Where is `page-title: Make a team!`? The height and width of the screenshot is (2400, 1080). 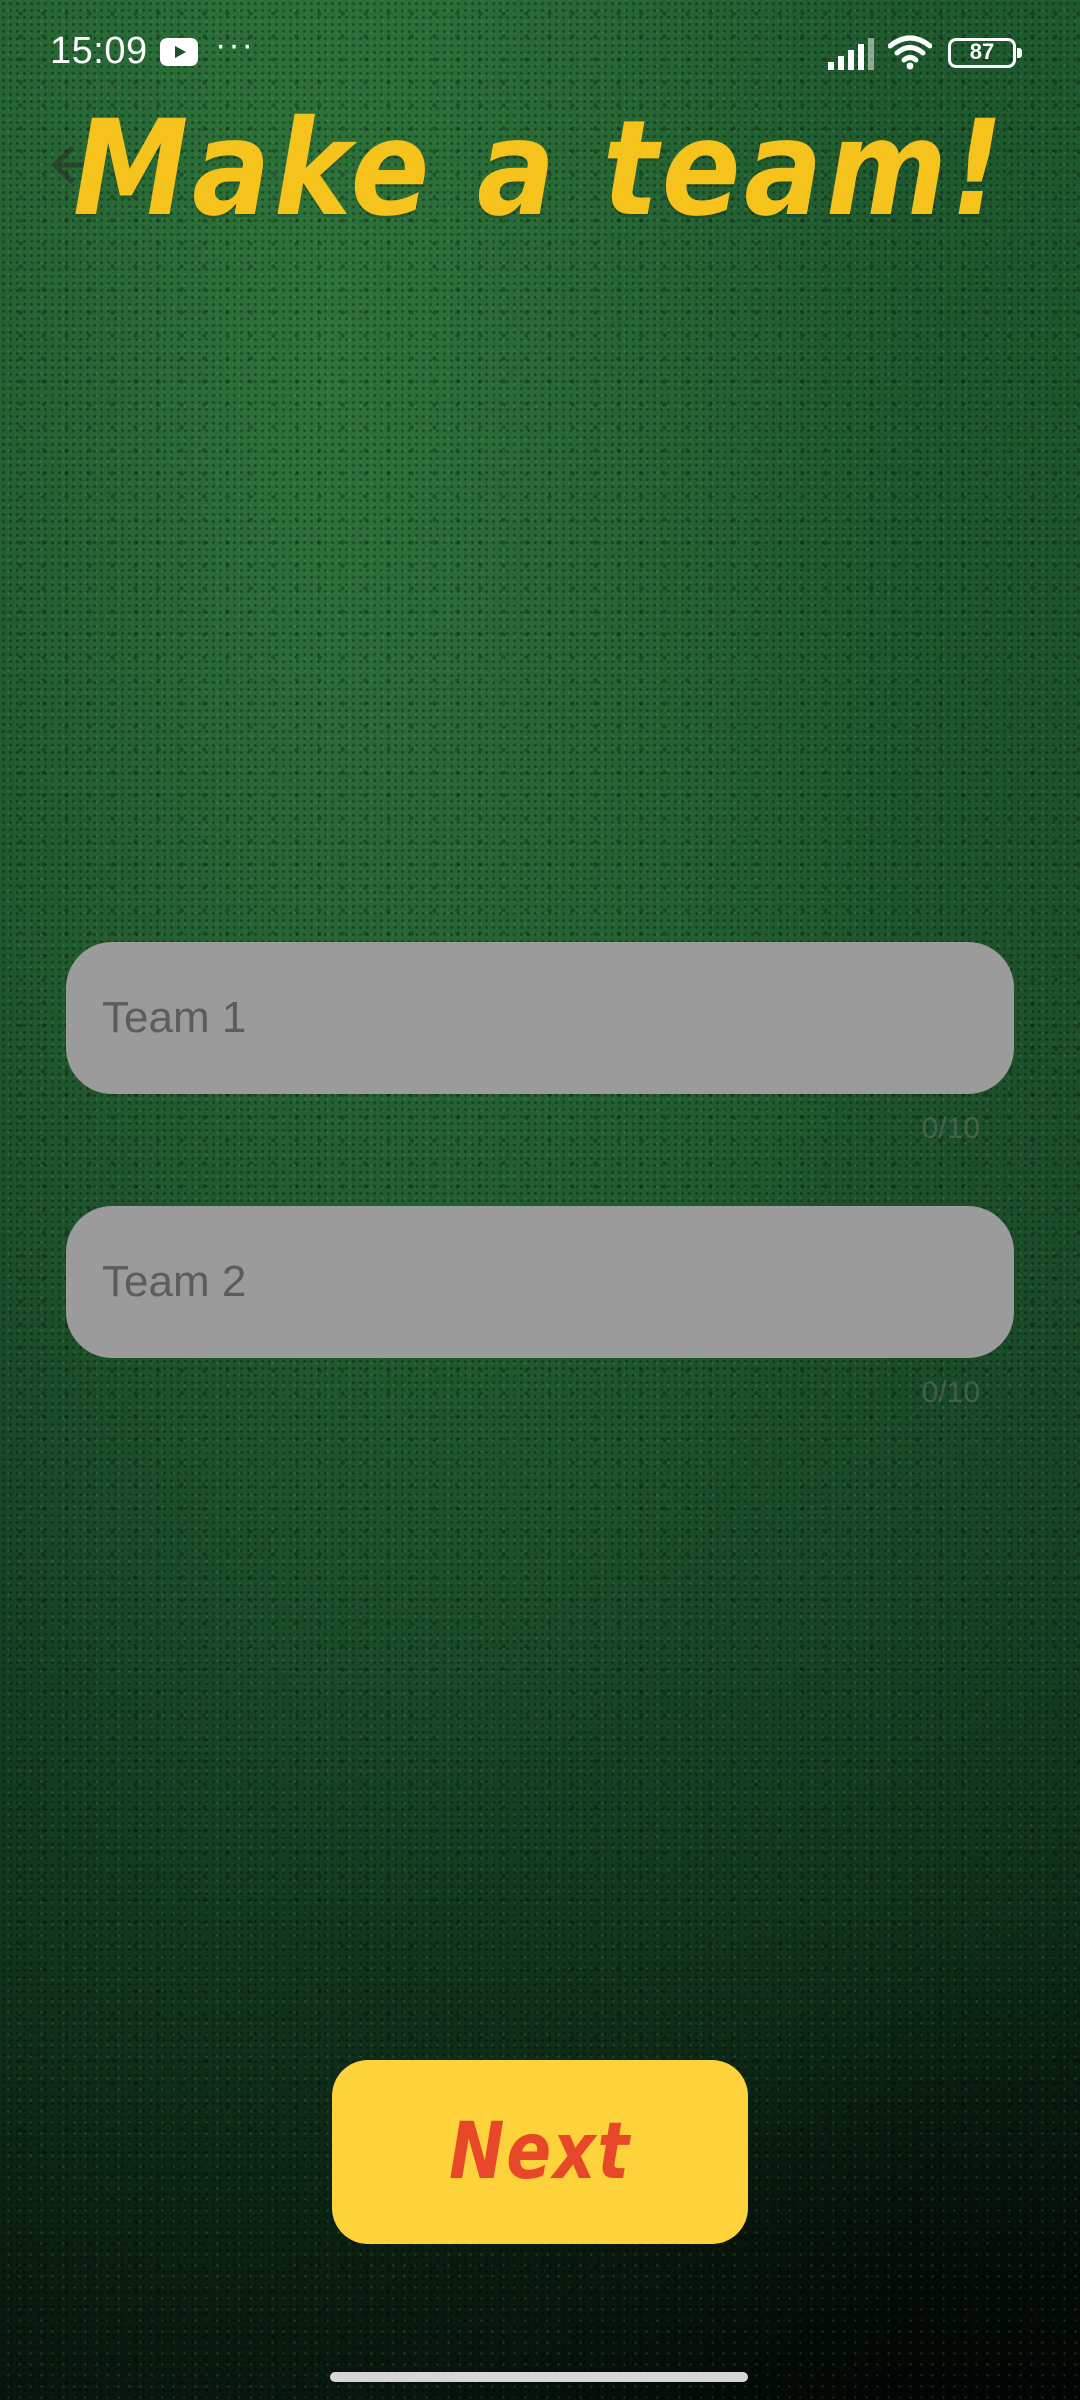
page-title: Make a team! is located at coordinates (540, 169).